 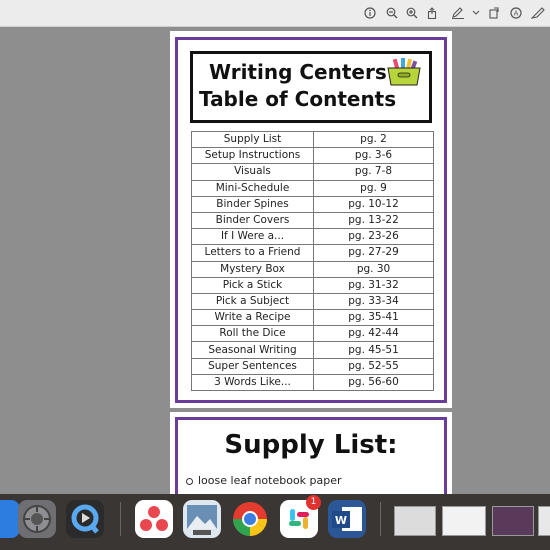 I want to click on quicktime-icon, so click(x=85, y=519).